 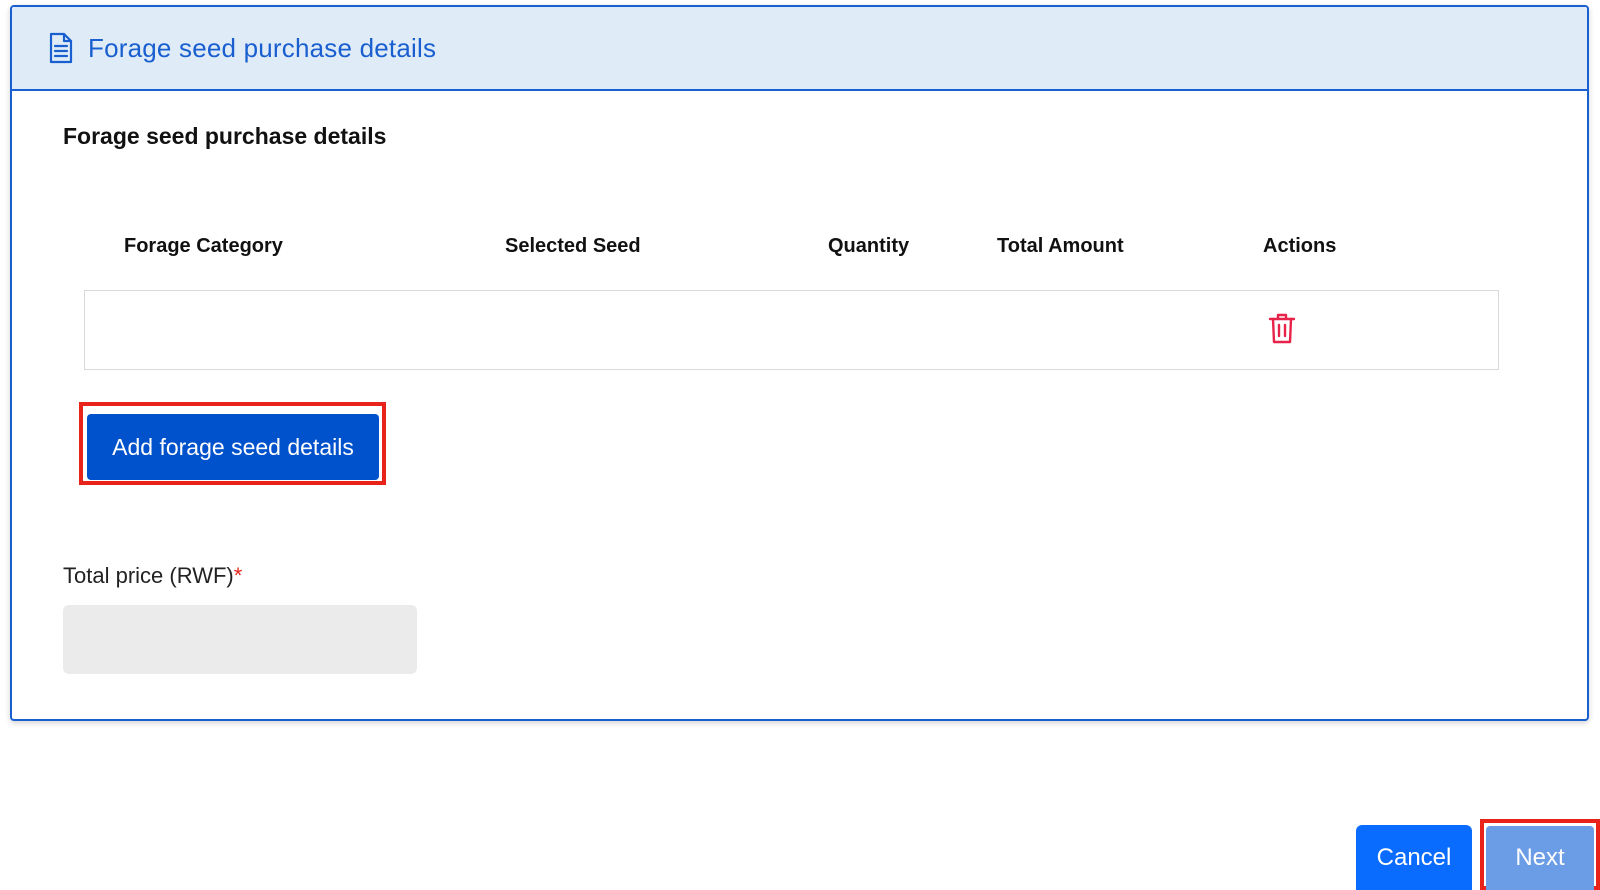 What do you see at coordinates (238, 575) in the screenshot?
I see `required-marker: *` at bounding box center [238, 575].